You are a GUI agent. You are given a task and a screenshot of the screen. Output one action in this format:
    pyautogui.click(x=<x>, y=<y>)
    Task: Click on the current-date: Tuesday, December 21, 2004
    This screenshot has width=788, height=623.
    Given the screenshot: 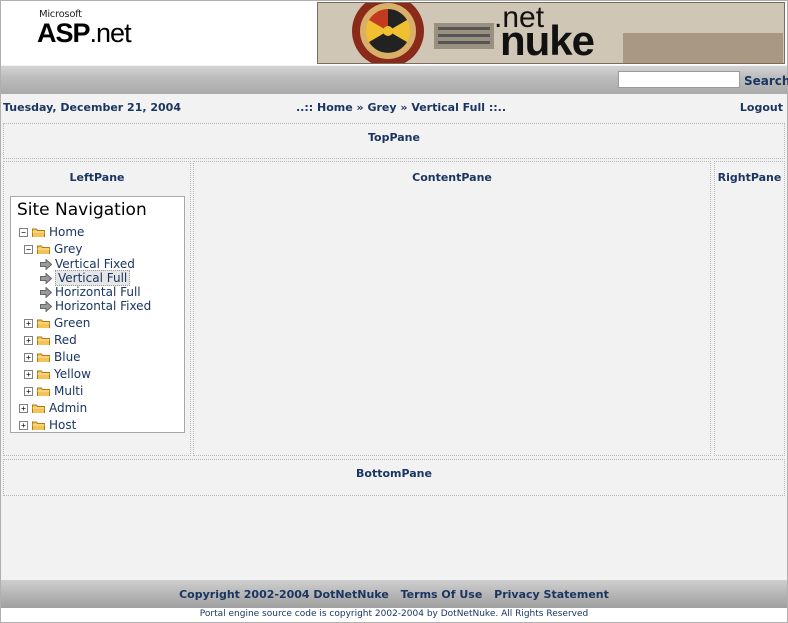 What is the action you would take?
    pyautogui.click(x=92, y=107)
    